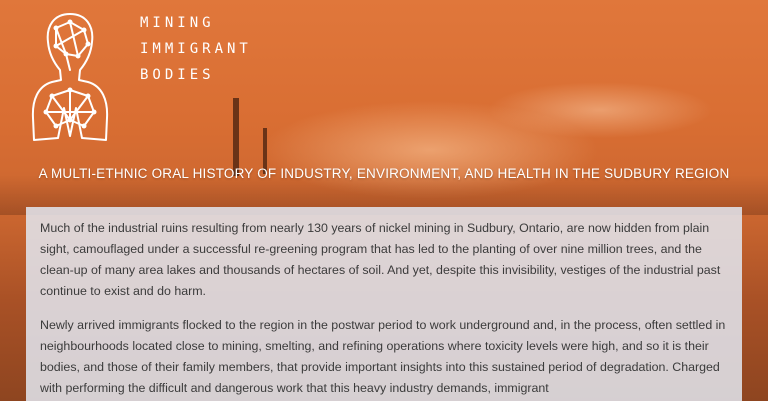 This screenshot has height=401, width=768. I want to click on brand-line-bodies: BODIES, so click(177, 75).